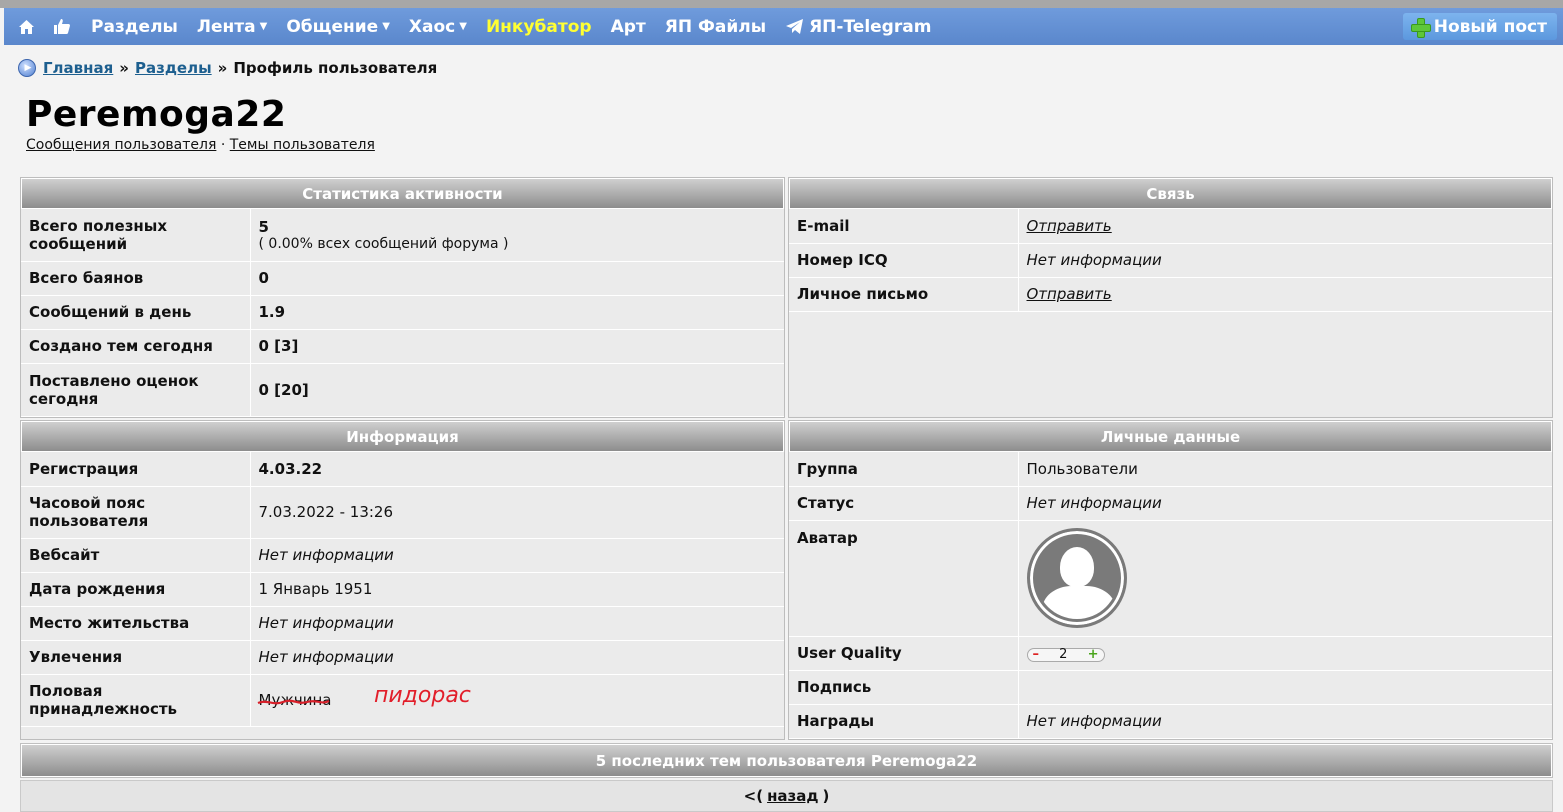 The height and width of the screenshot is (812, 1563). What do you see at coordinates (332, 26) in the screenshot?
I see `nav-chat-label: Общение` at bounding box center [332, 26].